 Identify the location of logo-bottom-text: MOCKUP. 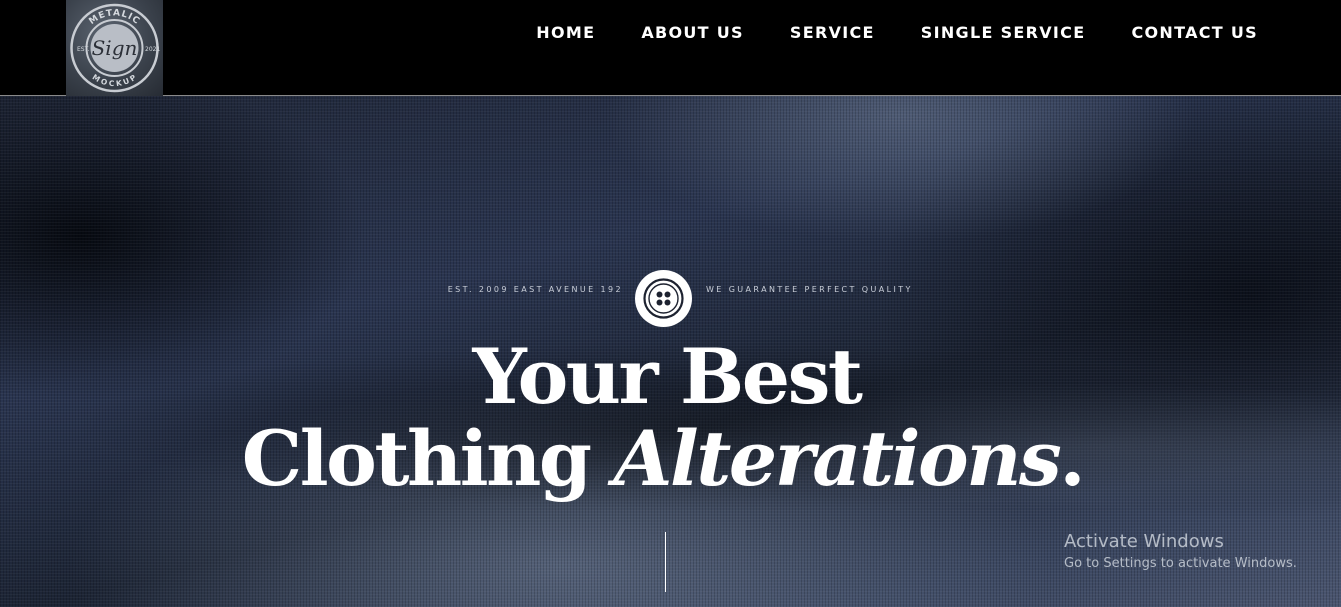
(114, 80).